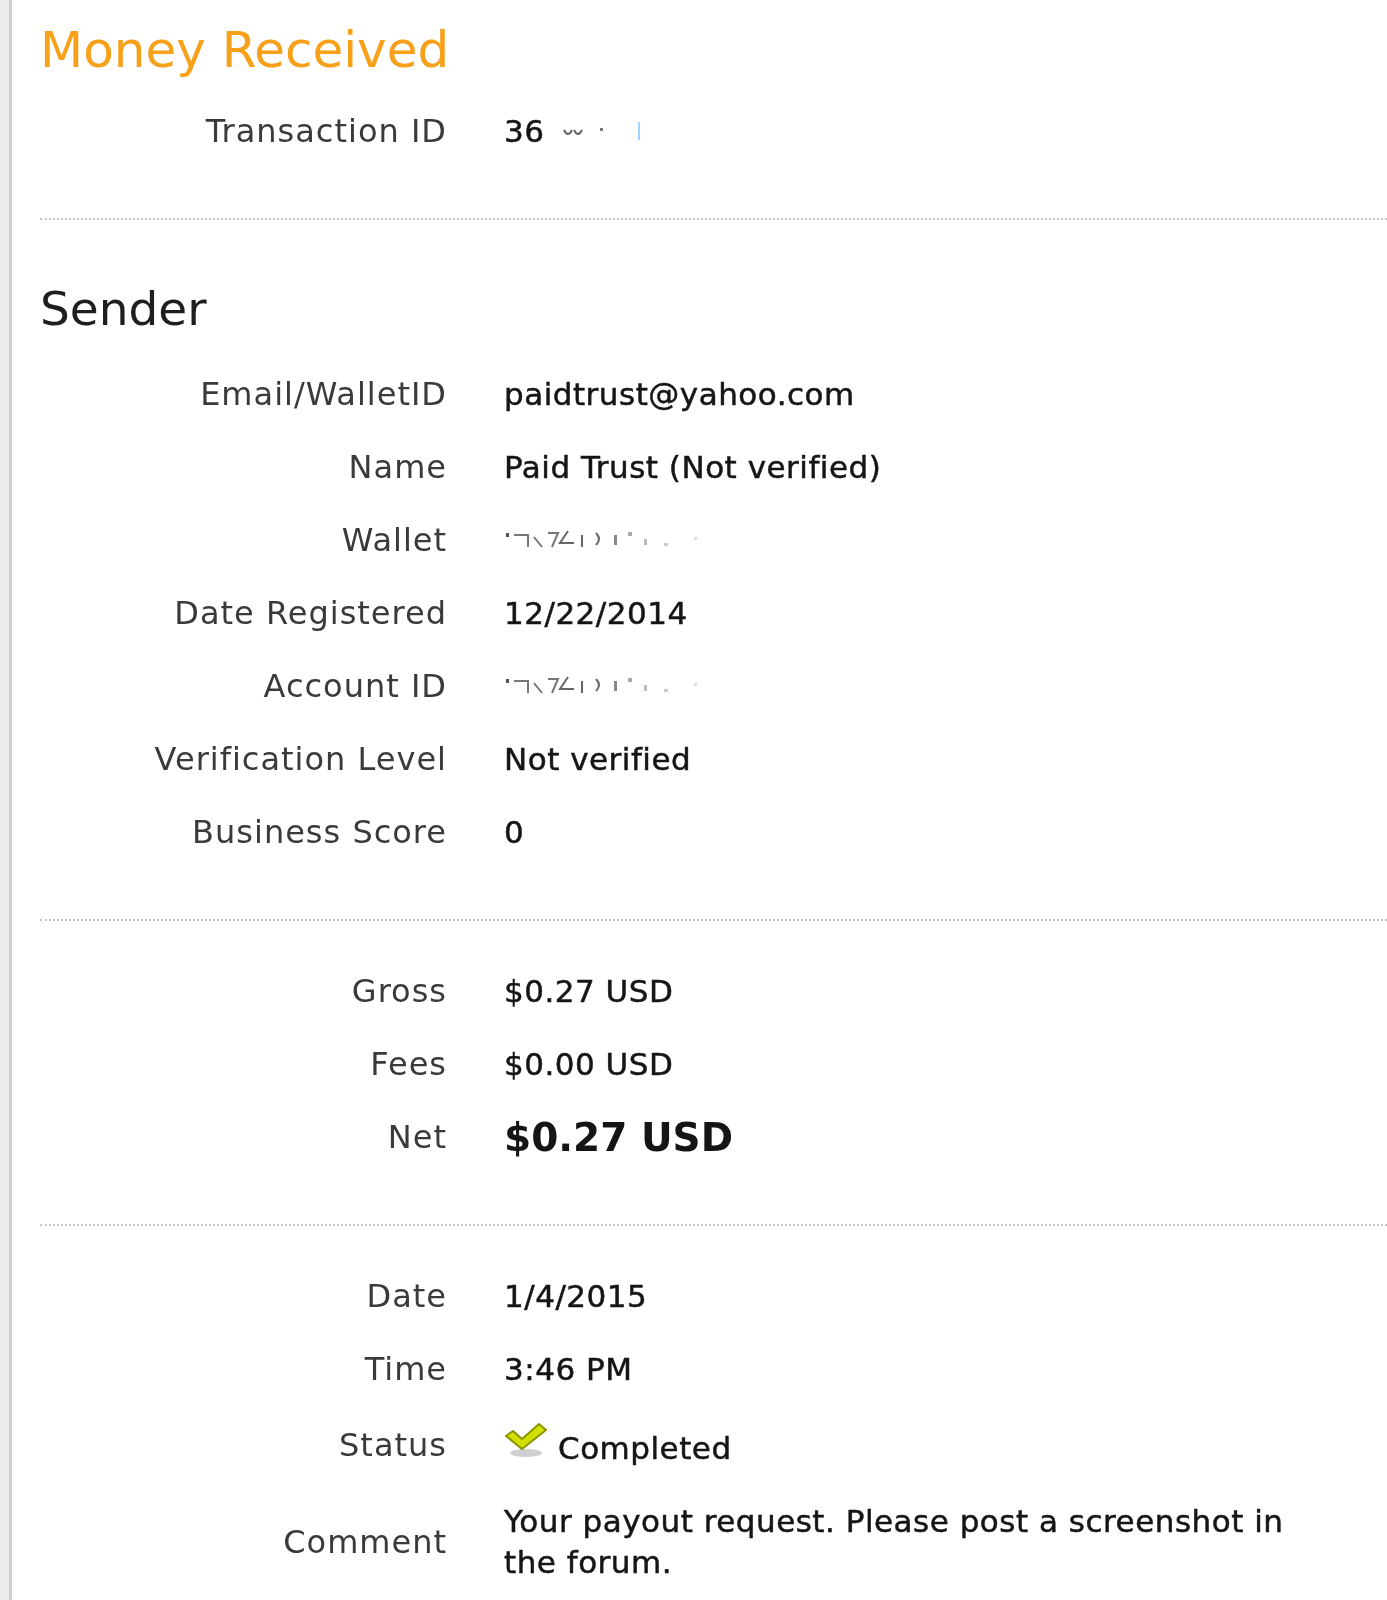 This screenshot has width=1387, height=1600. What do you see at coordinates (405, 1369) in the screenshot?
I see `field-label: Time` at bounding box center [405, 1369].